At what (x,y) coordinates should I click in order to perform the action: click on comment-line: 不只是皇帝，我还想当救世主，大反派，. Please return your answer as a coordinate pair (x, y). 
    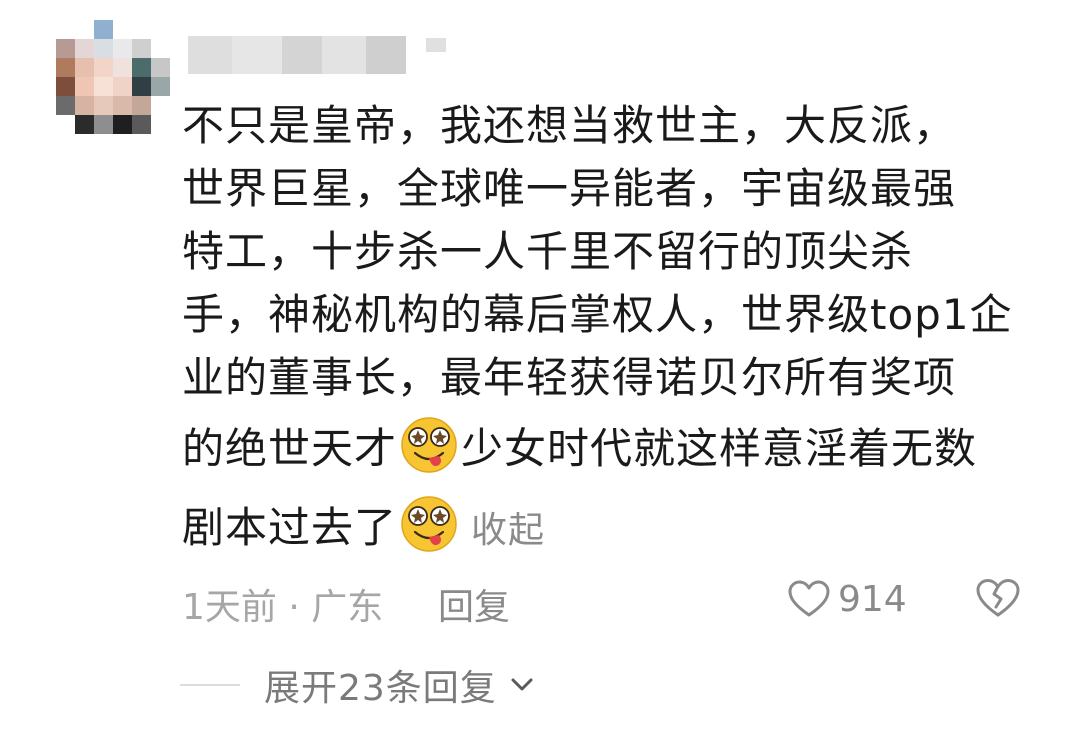
    Looking at the image, I should click on (569, 125).